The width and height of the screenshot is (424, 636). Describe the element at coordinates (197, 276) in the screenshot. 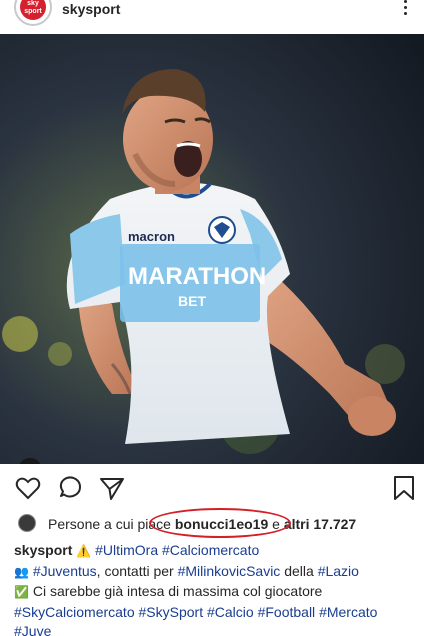

I see `jersey-sponsor-text: MARATHON` at that location.